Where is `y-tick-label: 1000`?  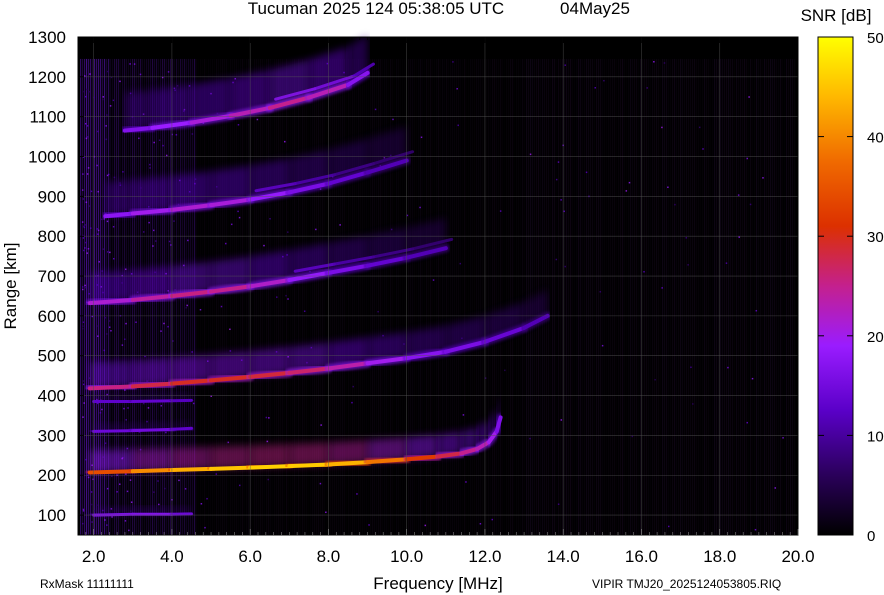
y-tick-label: 1000 is located at coordinates (47, 157).